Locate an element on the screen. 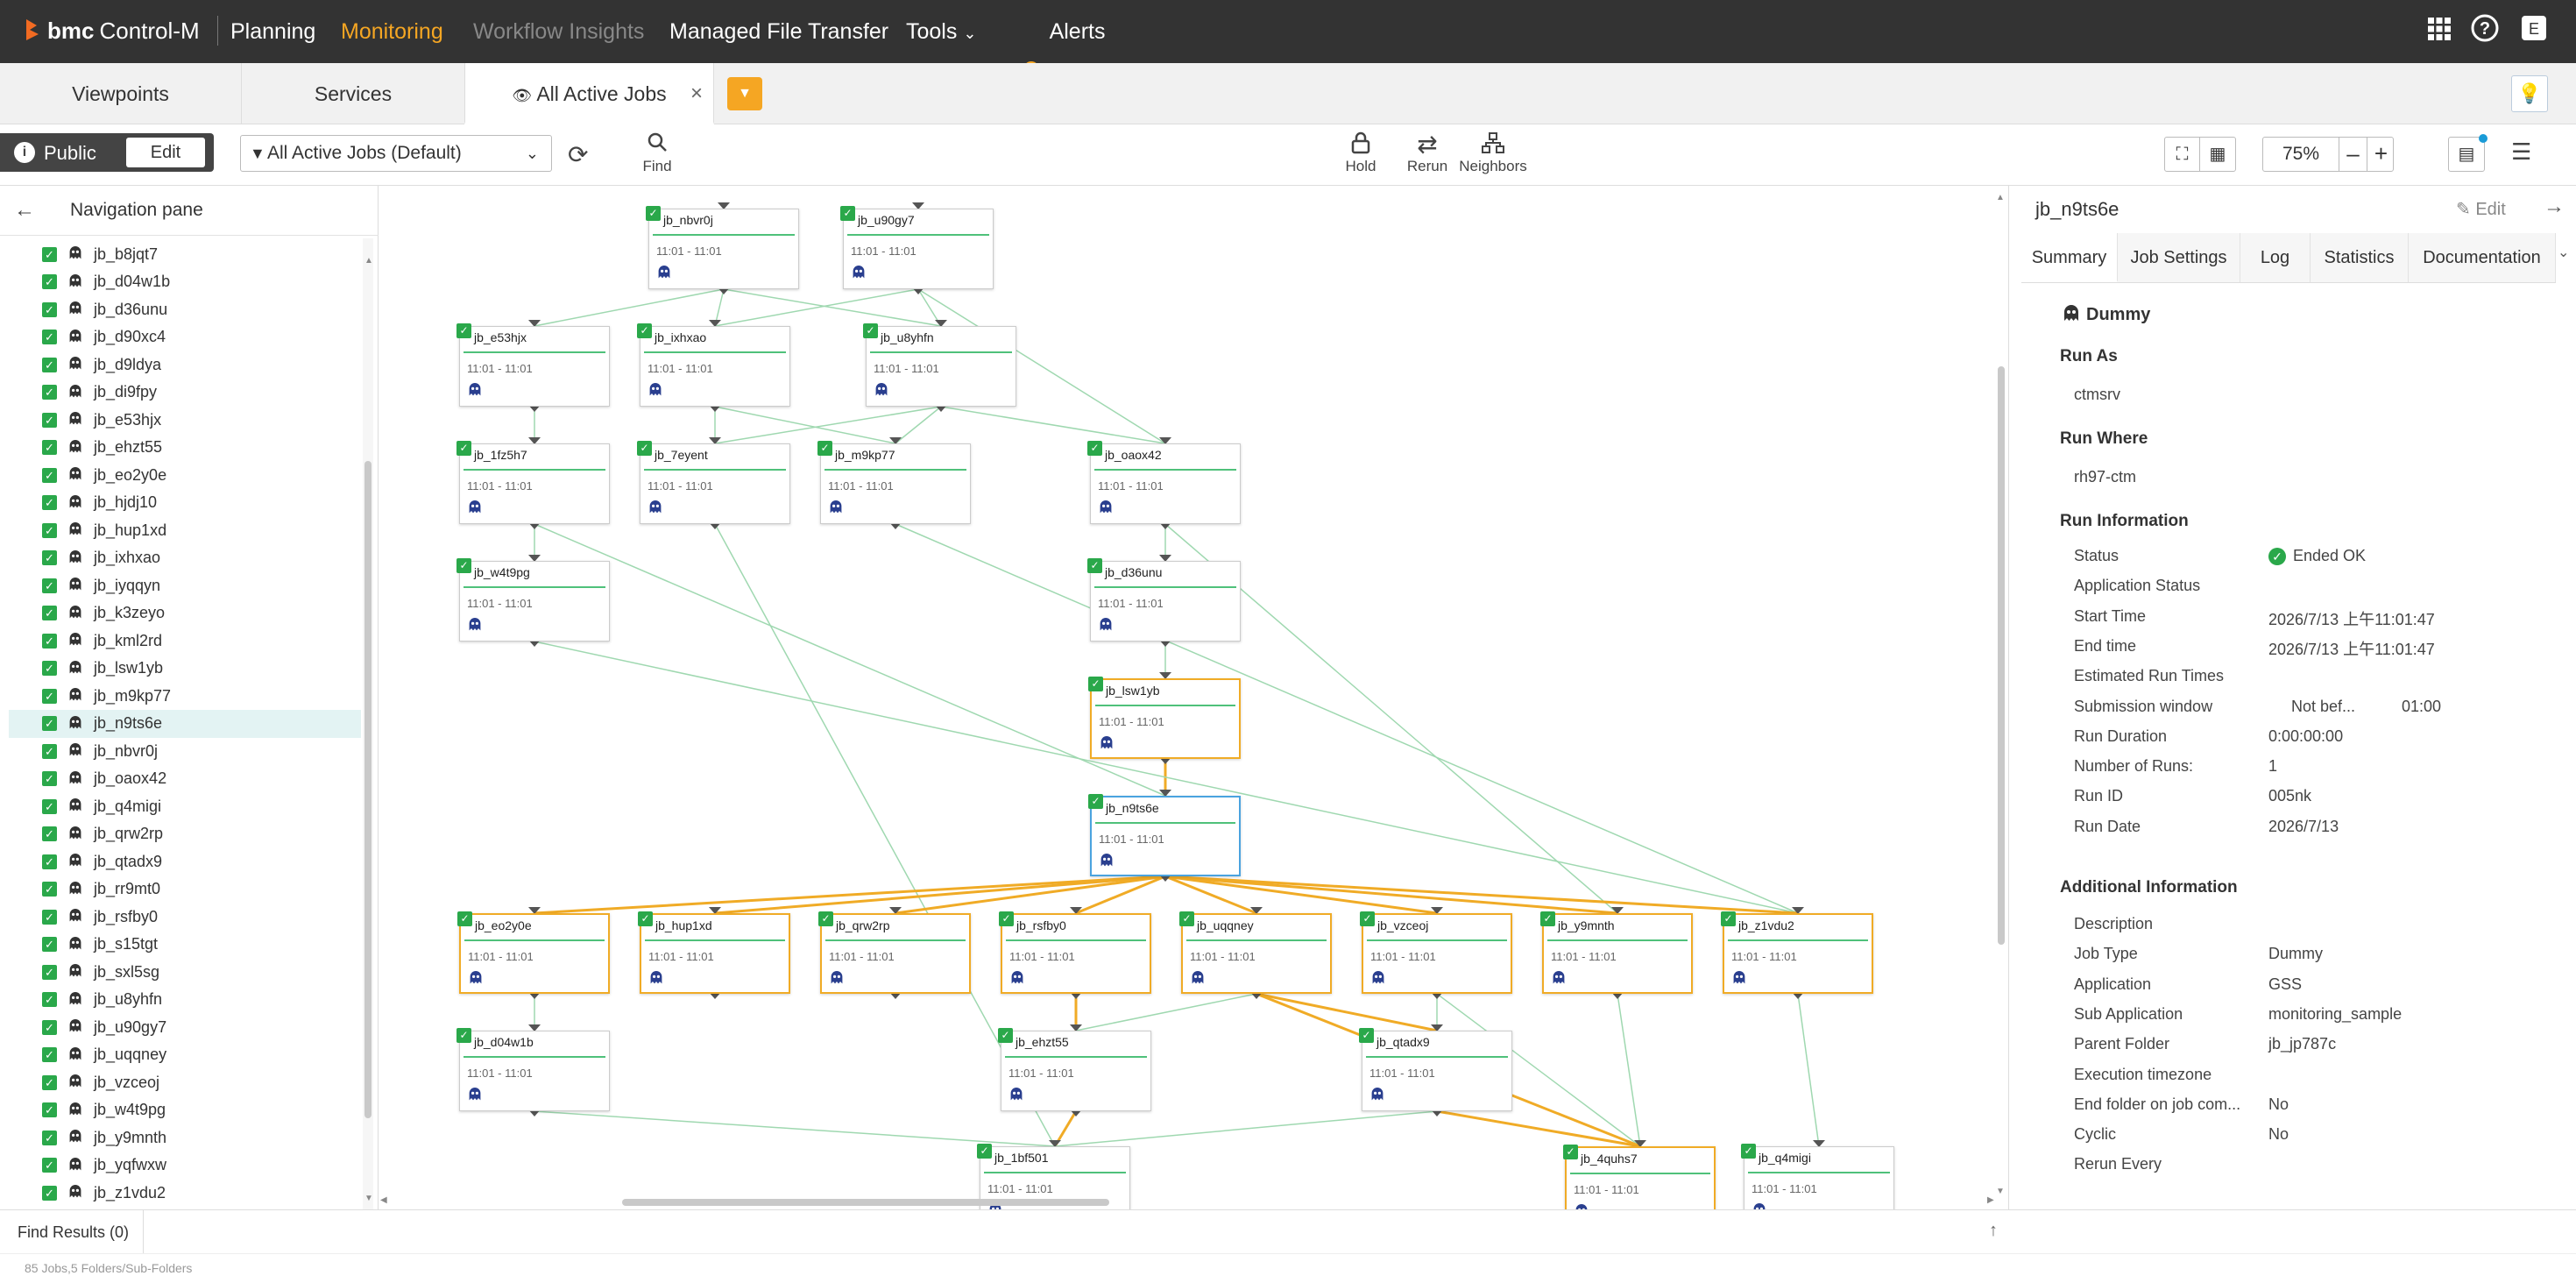 The image size is (2576, 1283). job-node: ✓ jb_ixhxao 11:01 - 11:01 is located at coordinates (713, 365).